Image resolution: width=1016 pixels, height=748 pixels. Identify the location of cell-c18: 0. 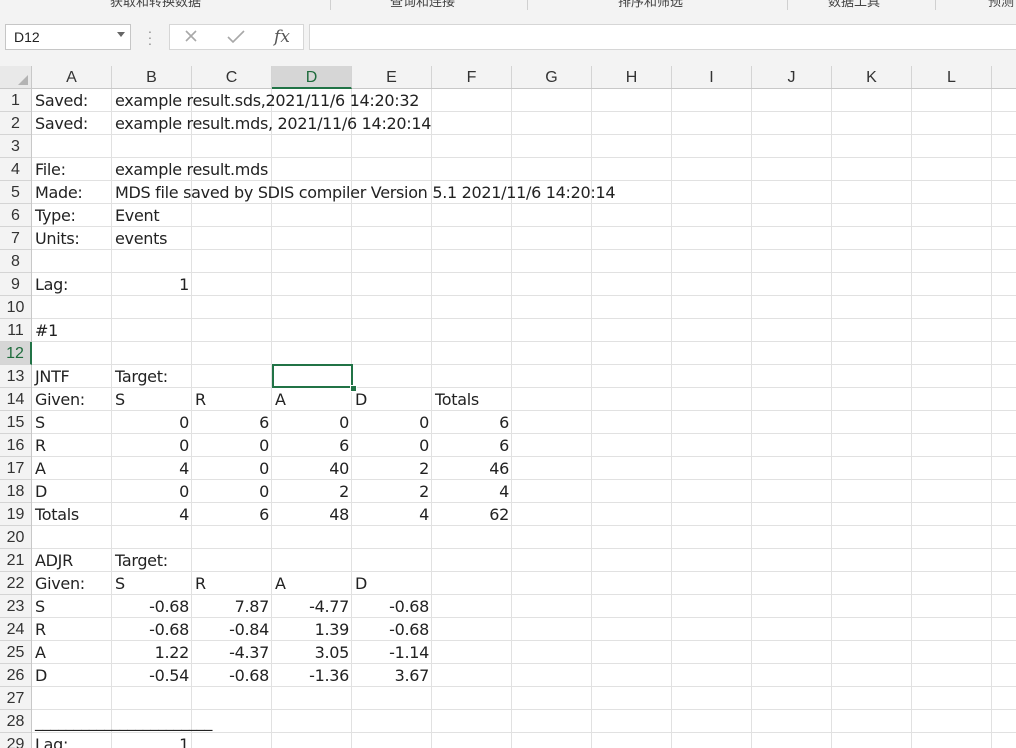
(232, 491).